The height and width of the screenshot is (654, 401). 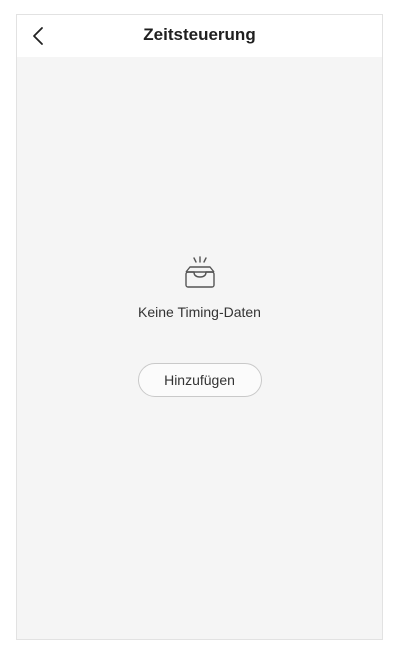 I want to click on add-button: Hinzufügen, so click(x=199, y=380).